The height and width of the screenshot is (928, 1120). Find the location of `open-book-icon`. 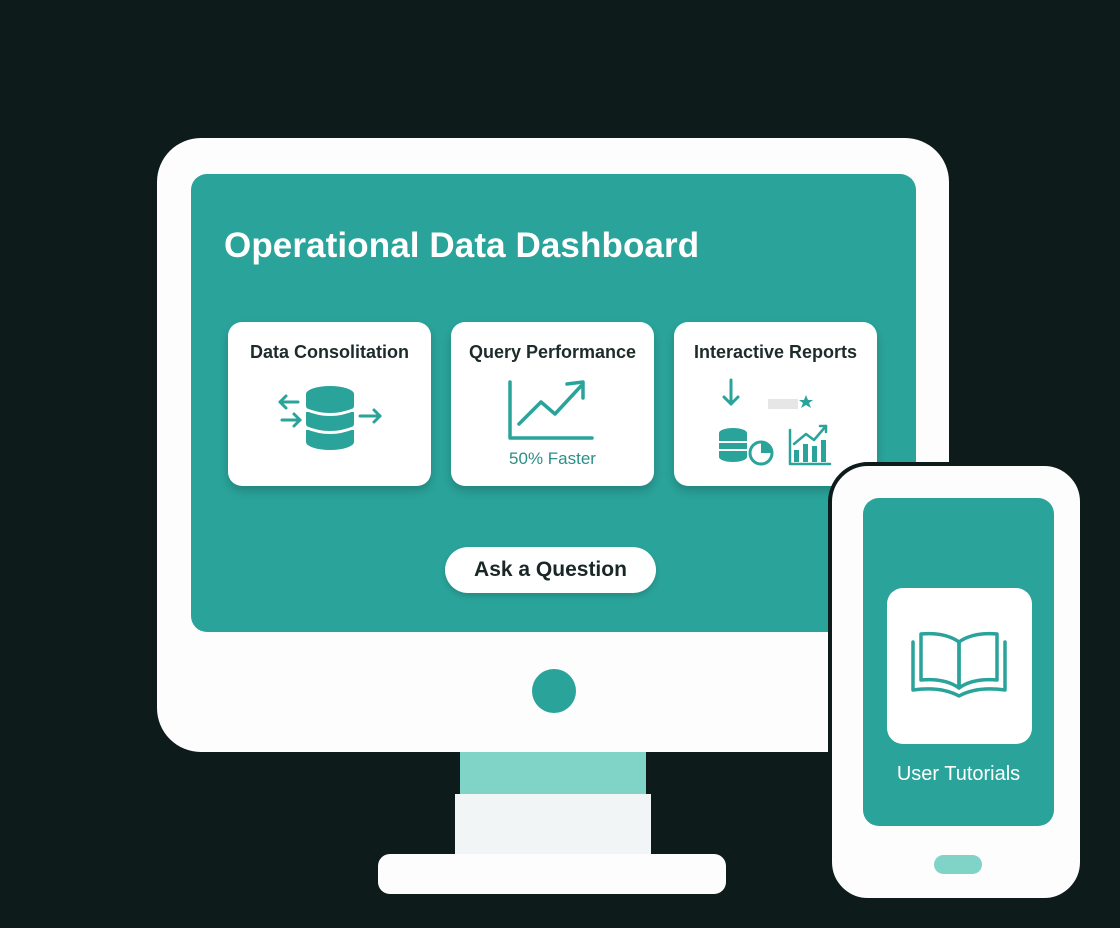

open-book-icon is located at coordinates (959, 664).